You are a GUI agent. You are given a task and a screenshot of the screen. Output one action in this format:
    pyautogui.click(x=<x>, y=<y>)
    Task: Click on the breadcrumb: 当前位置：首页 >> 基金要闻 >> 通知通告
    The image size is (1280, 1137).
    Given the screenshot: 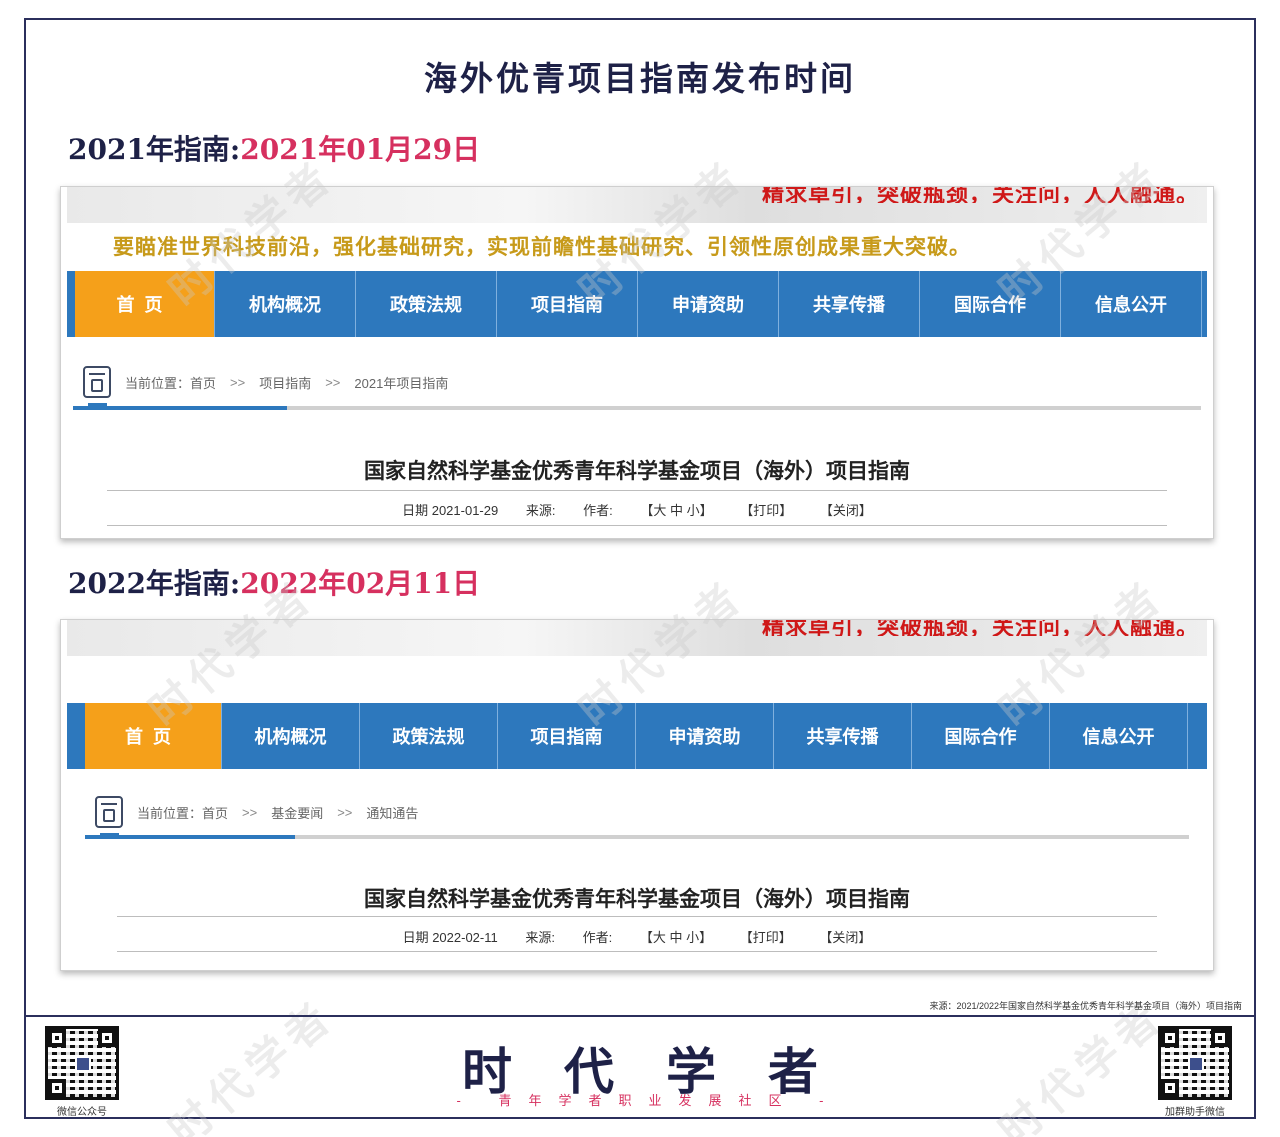 What is the action you would take?
    pyautogui.click(x=256, y=816)
    